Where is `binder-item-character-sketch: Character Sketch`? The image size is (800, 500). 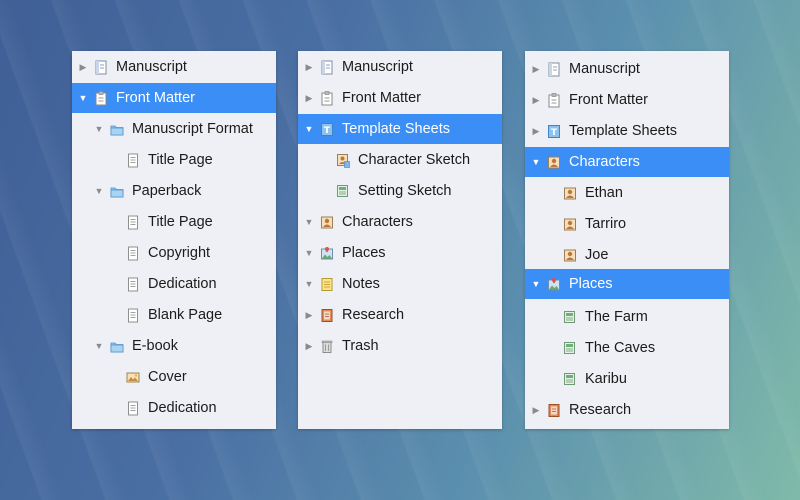 binder-item-character-sketch: Character Sketch is located at coordinates (400, 160).